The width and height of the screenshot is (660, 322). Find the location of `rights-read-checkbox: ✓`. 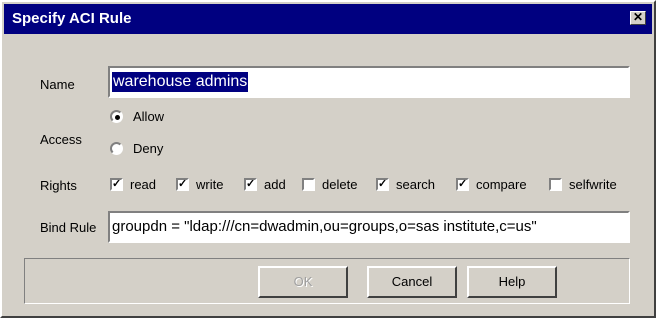

rights-read-checkbox: ✓ is located at coordinates (116, 184).